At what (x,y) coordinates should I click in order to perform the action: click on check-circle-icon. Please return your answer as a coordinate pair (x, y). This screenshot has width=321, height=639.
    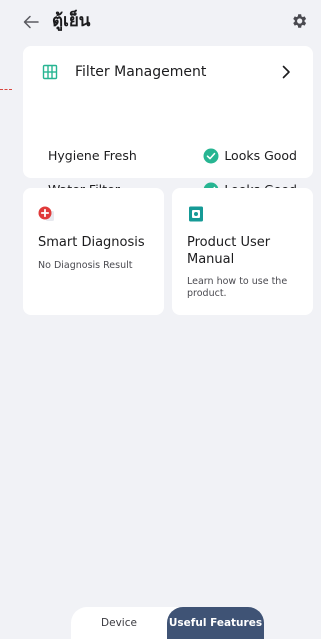
    Looking at the image, I should click on (211, 156).